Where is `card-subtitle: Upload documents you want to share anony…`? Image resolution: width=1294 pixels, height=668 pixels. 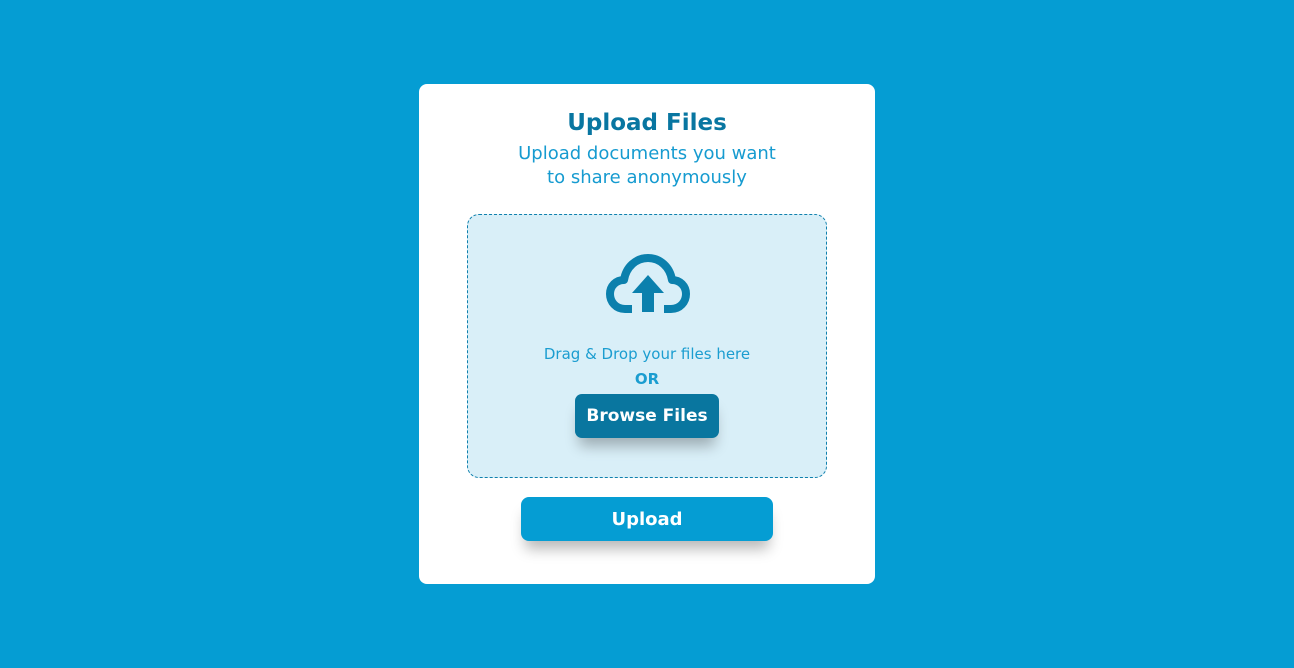 card-subtitle: Upload documents you want to share anony… is located at coordinates (647, 166).